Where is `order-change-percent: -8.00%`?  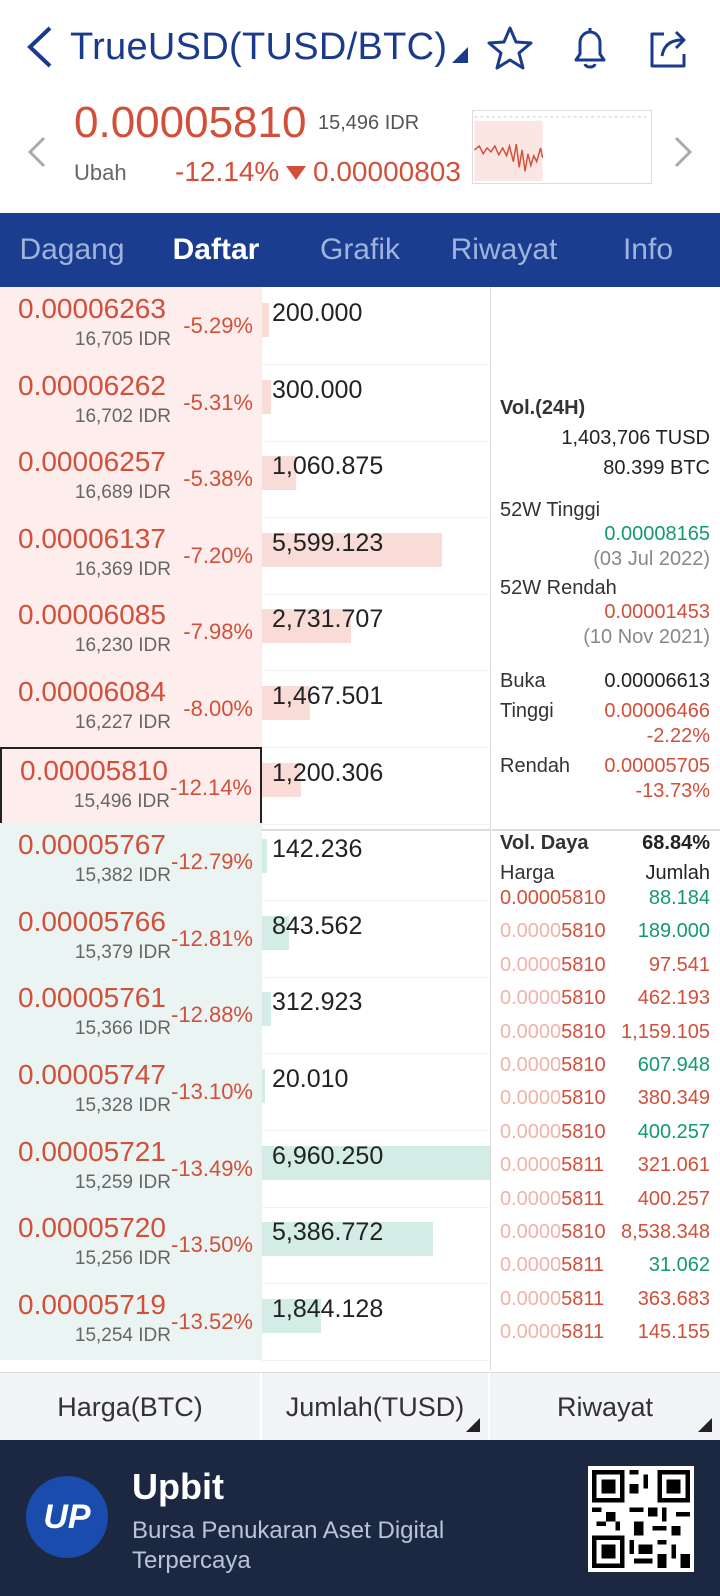 order-change-percent: -8.00% is located at coordinates (218, 708).